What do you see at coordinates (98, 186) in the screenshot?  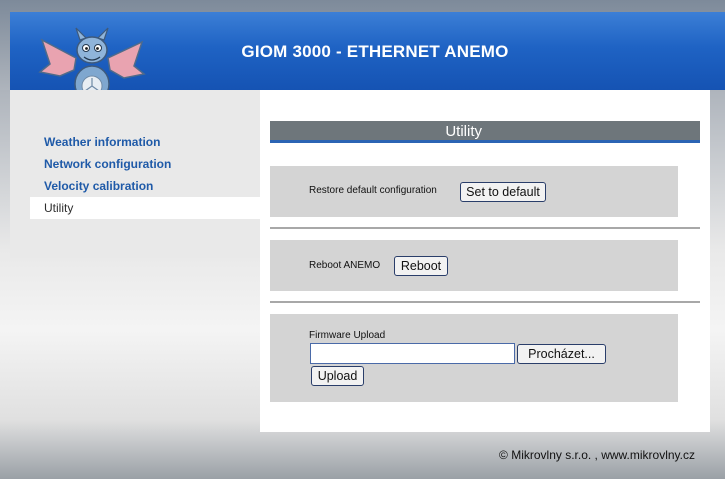 I see `sidebar-item-velocity-calibration: Velocity calibration` at bounding box center [98, 186].